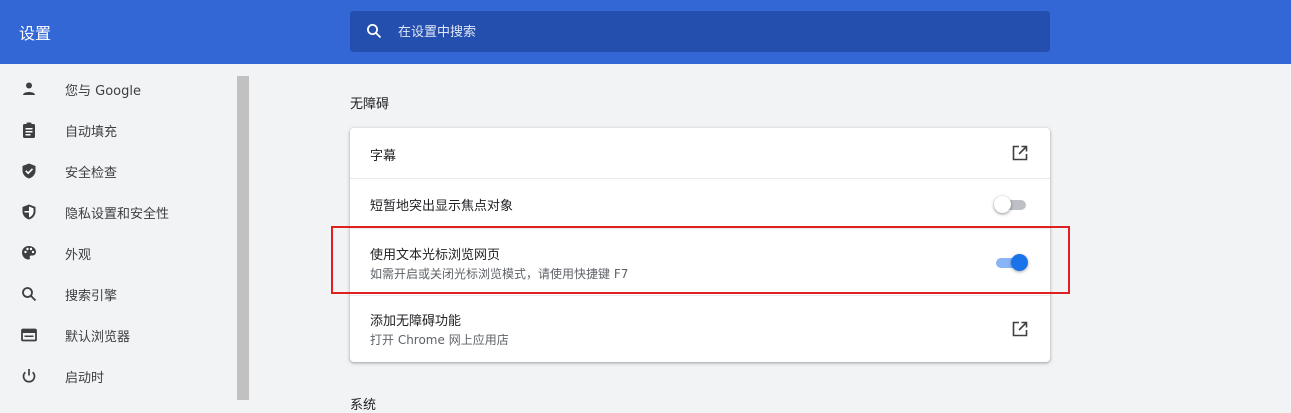  I want to click on sidebar-item-label: 您与 Google, so click(103, 91).